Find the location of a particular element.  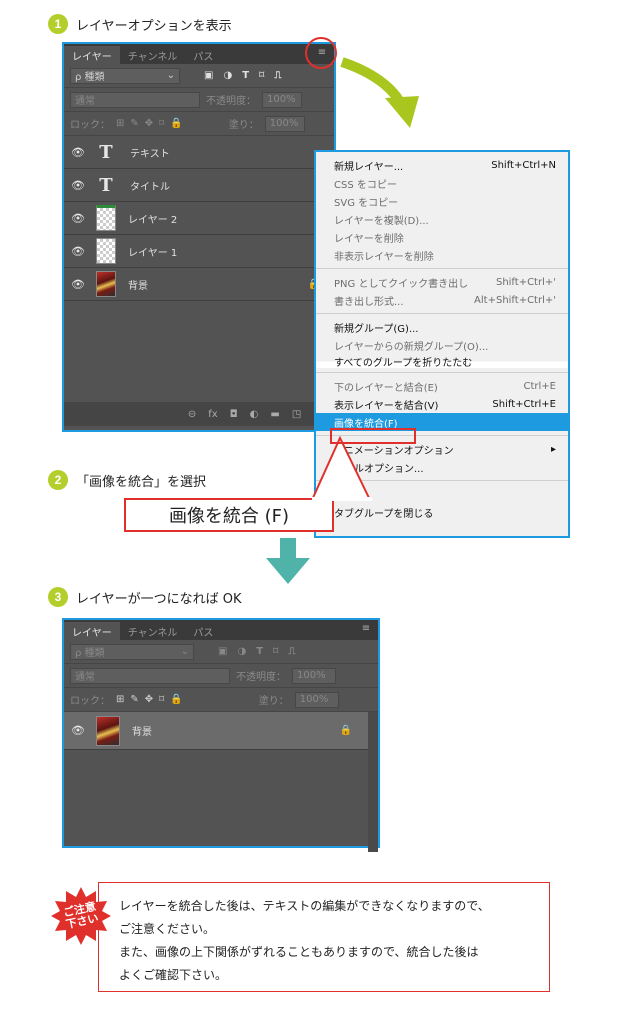

note-line: ご注意ください。 is located at coordinates (167, 929).